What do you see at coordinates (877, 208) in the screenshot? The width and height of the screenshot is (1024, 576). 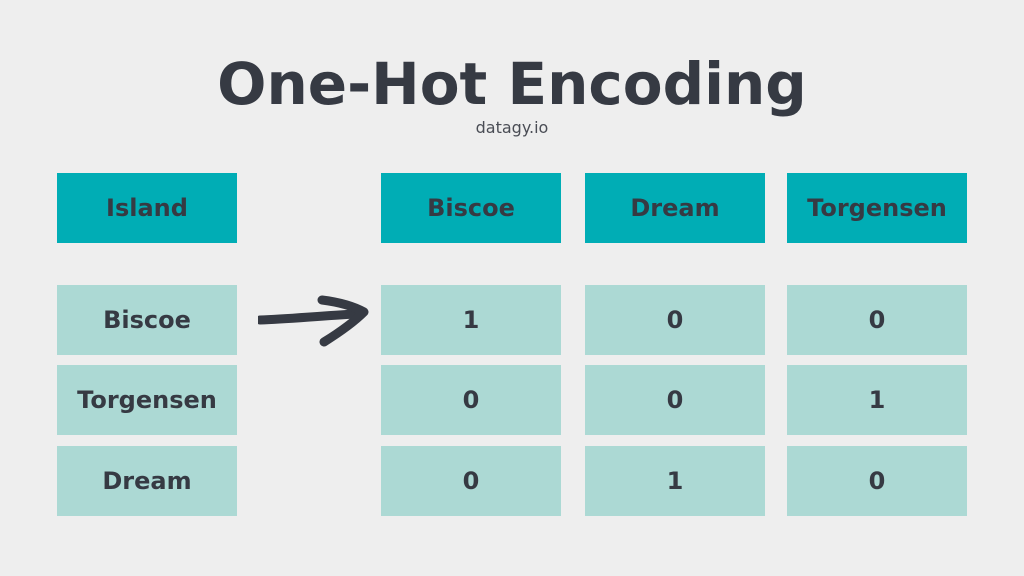 I see `encoded-header-torgensen: Torgensen` at bounding box center [877, 208].